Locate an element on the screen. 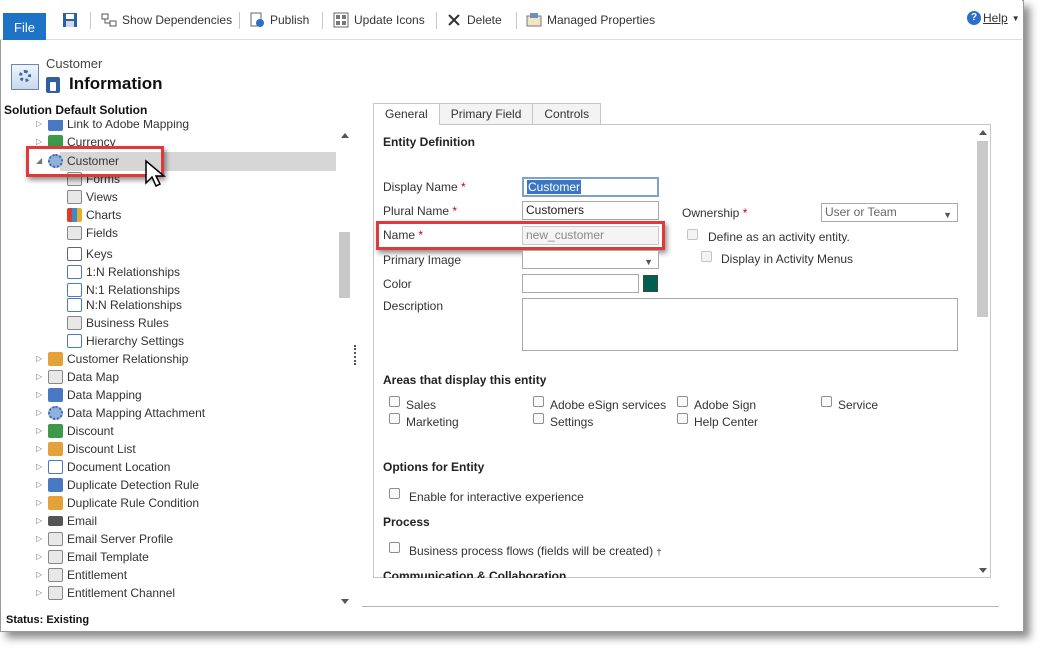 This screenshot has width=1052, height=660. interactive-experience-checkbox is located at coordinates (394, 493).